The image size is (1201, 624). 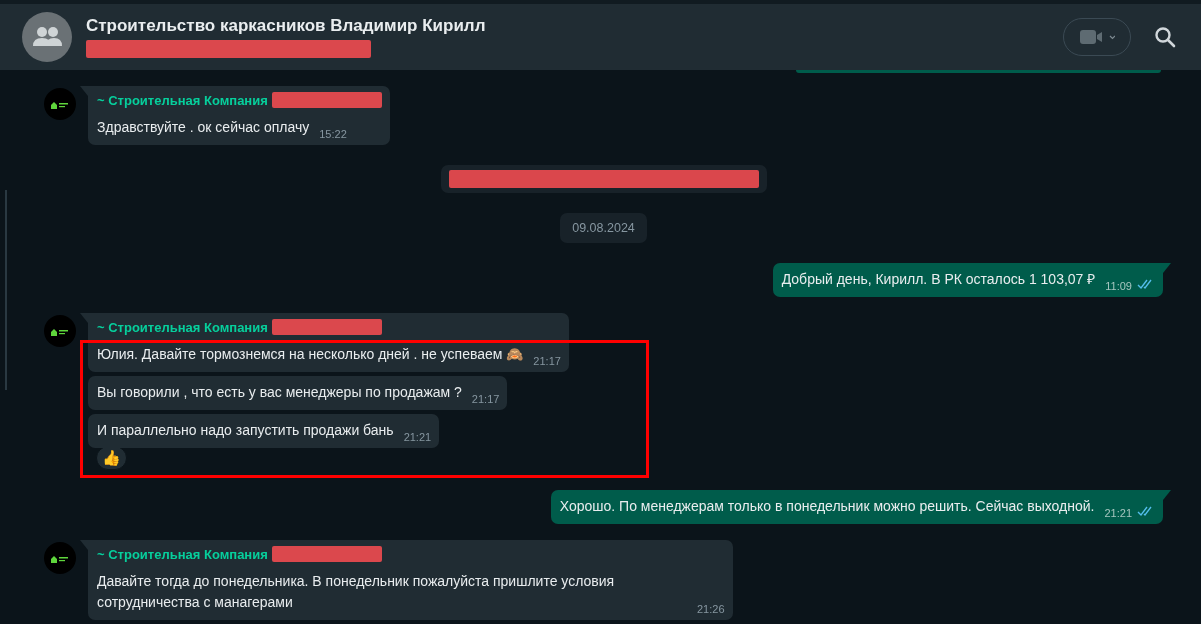 What do you see at coordinates (711, 609) in the screenshot?
I see `message-time: 21:26` at bounding box center [711, 609].